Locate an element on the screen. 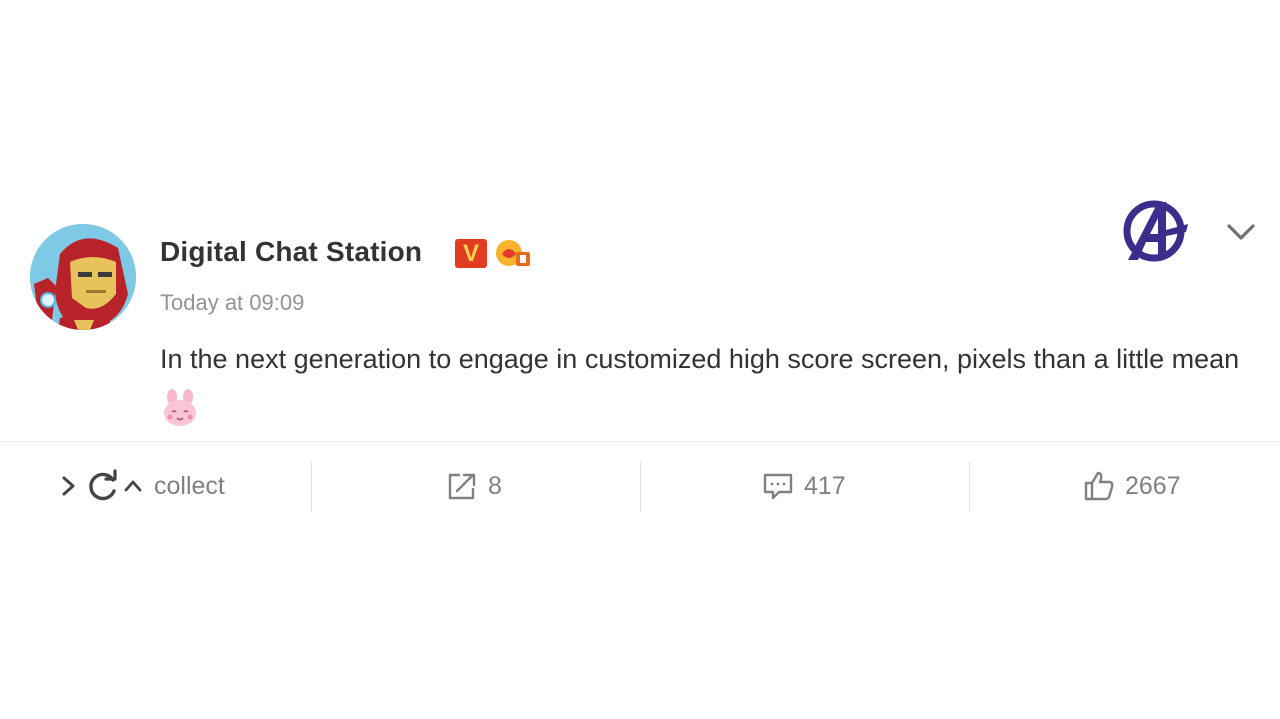 Image resolution: width=1280 pixels, height=719 pixels. iron-man-avatar-icon is located at coordinates (83, 277).